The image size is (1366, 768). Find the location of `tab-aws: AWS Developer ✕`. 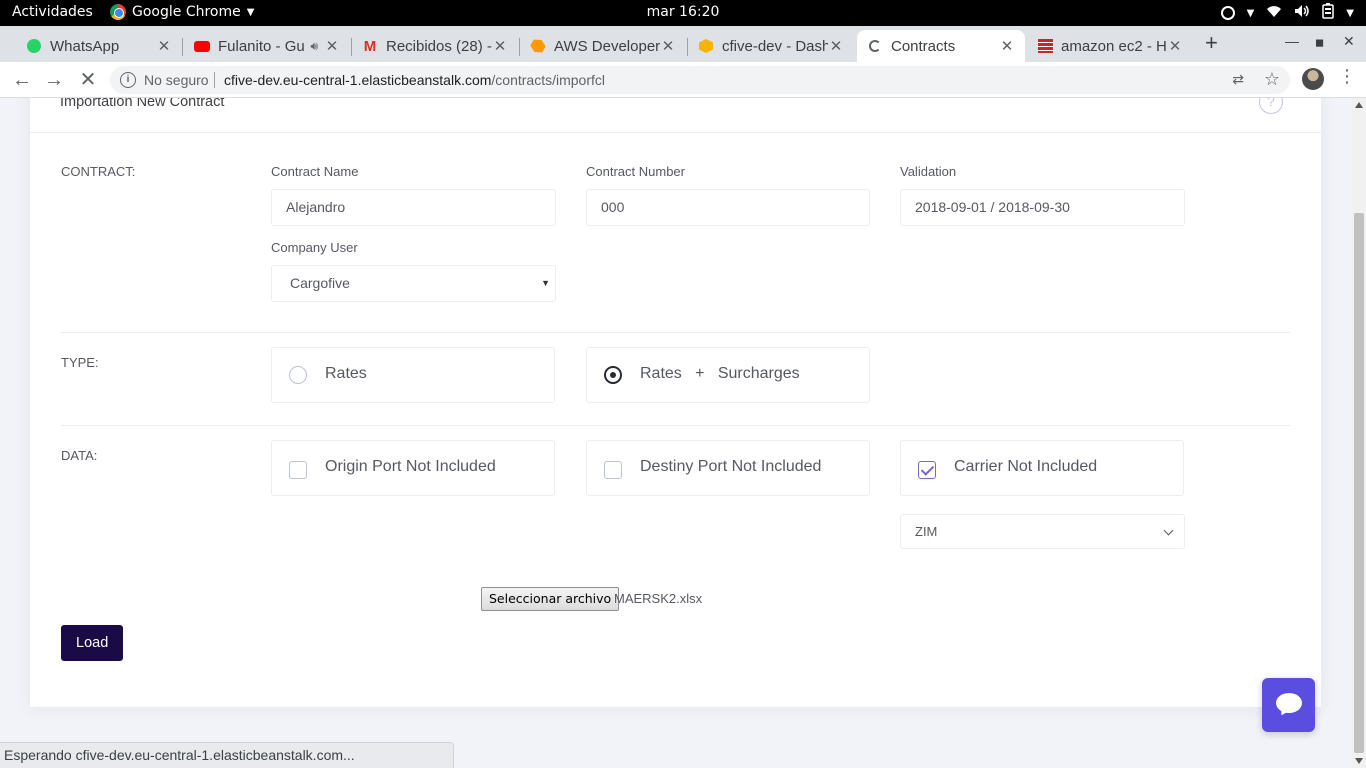

tab-aws: AWS Developer ✕ is located at coordinates (603, 46).